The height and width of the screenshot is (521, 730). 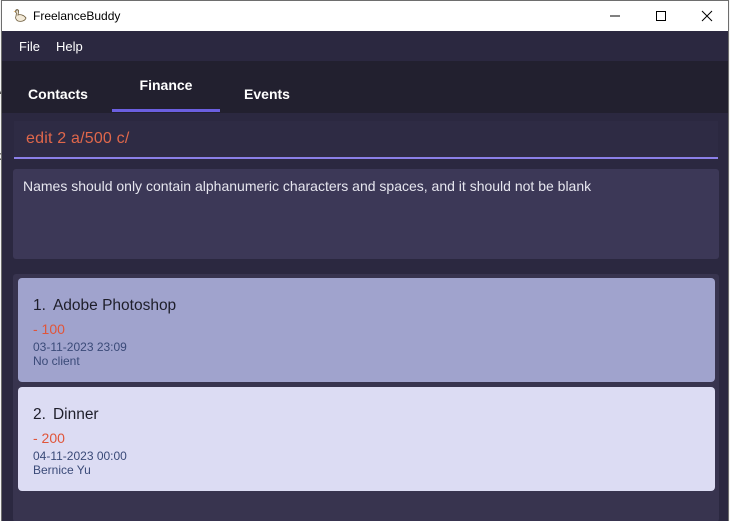 I want to click on minimize-button, so click(x=615, y=16).